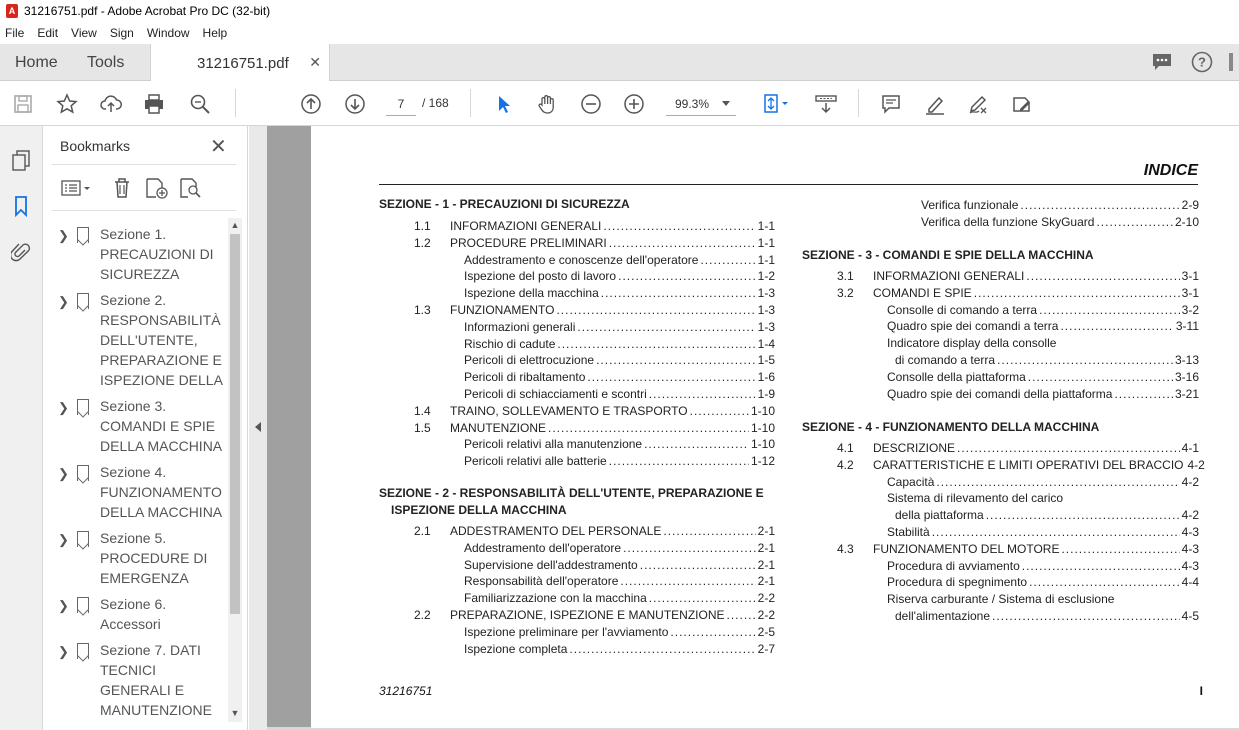 This screenshot has width=1239, height=730. What do you see at coordinates (1043, 582) in the screenshot?
I see `toc-entry: Procedura di spegnimento 4-4` at bounding box center [1043, 582].